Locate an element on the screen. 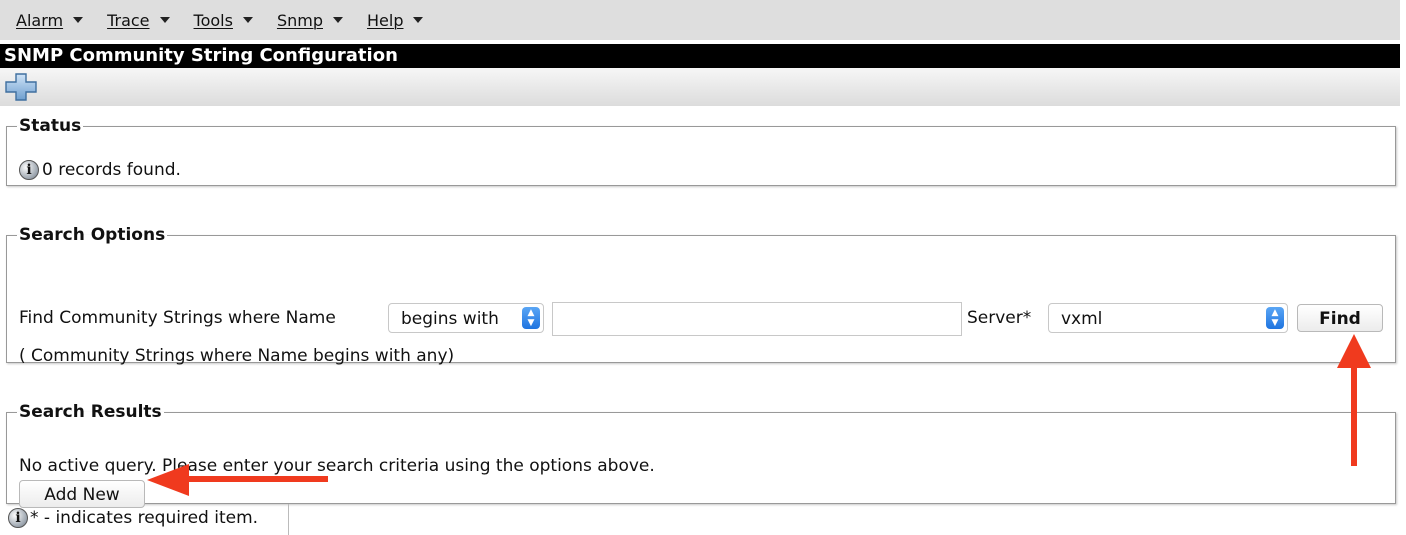 The height and width of the screenshot is (535, 1406). menu-help: Help is located at coordinates (395, 20).